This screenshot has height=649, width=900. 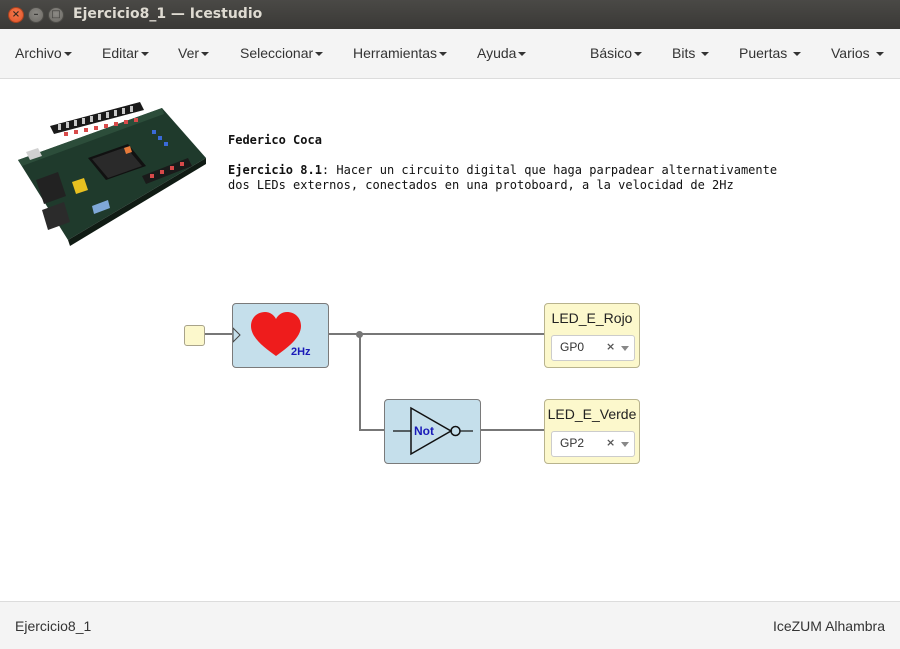 What do you see at coordinates (450, 625) in the screenshot?
I see `statusbar: Ejercicio8_1 IceZUM Alhambra` at bounding box center [450, 625].